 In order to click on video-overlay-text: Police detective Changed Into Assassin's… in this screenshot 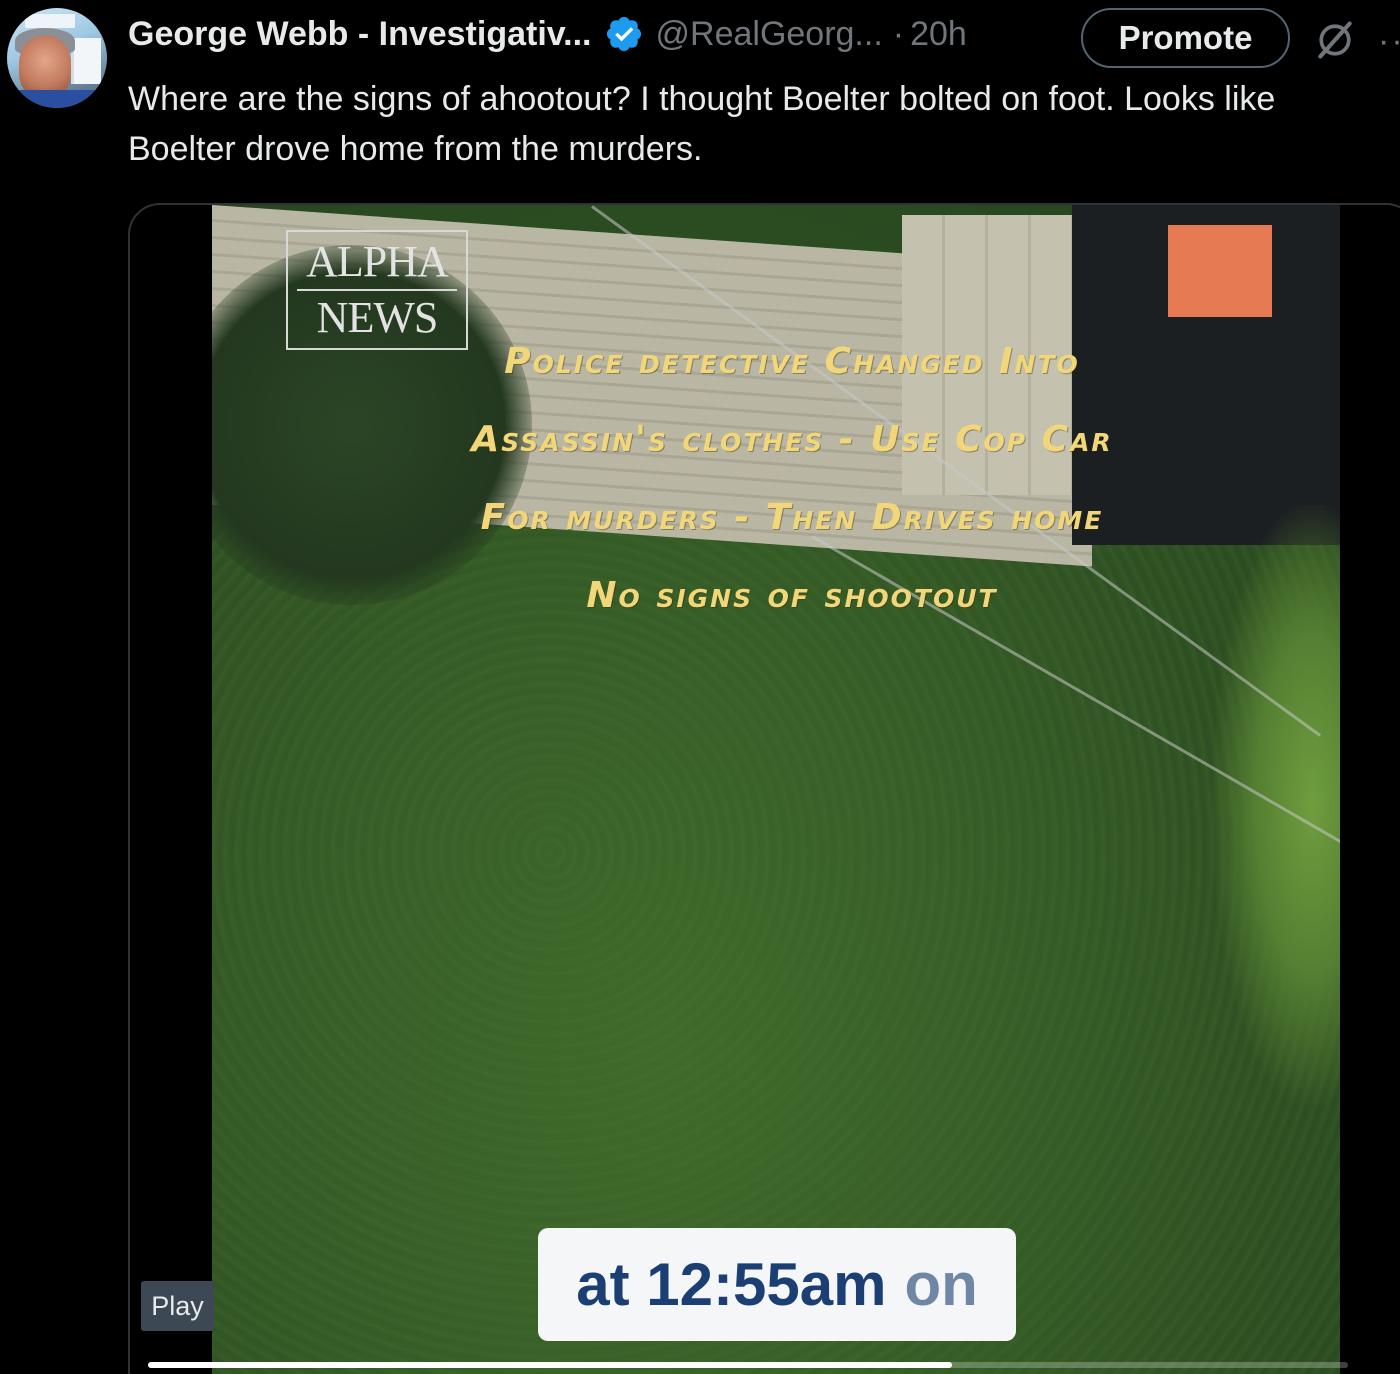, I will do `click(792, 479)`.